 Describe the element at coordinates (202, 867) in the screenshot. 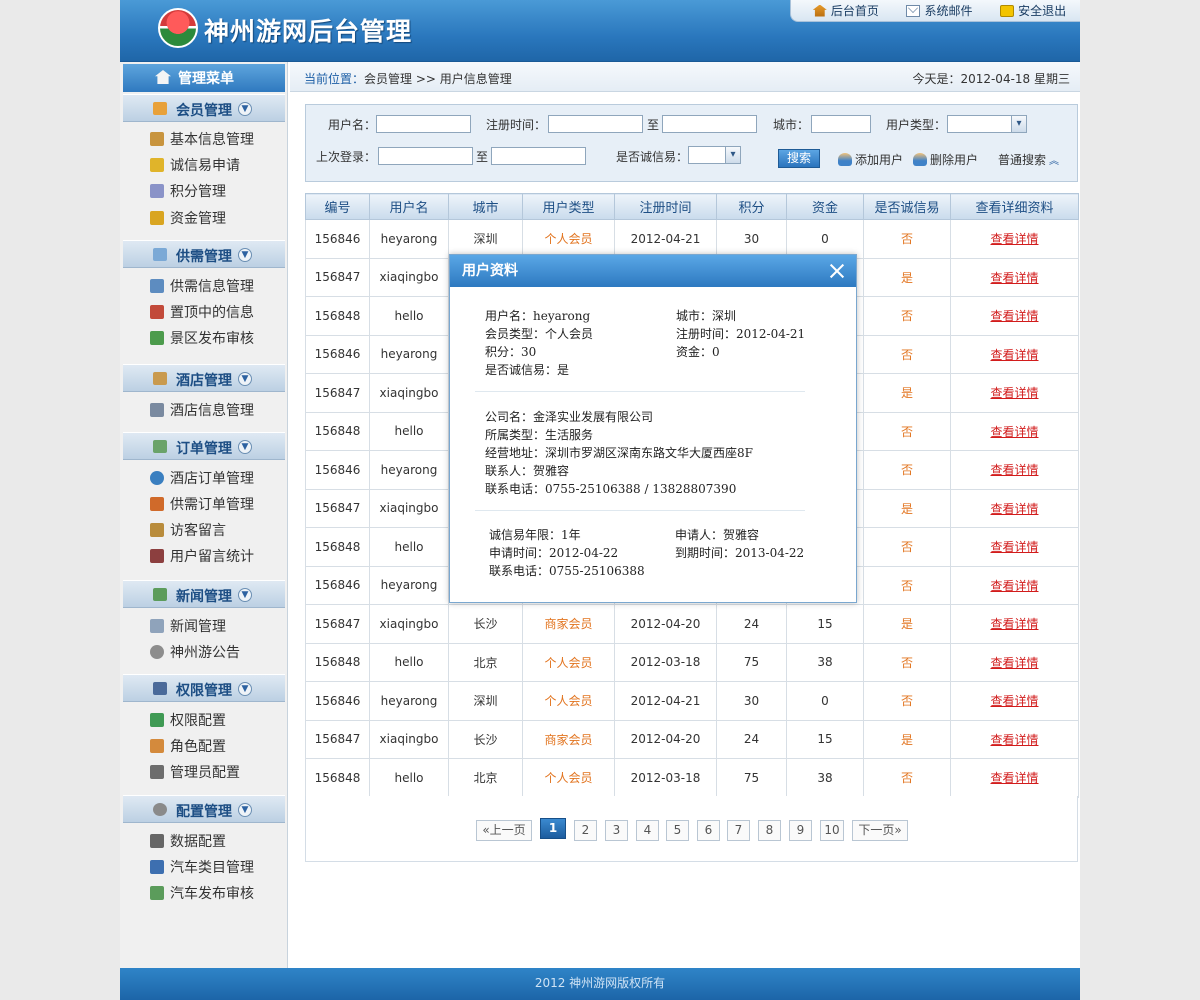

I see `sidebar-item-car-category: 汽车类目管理` at that location.